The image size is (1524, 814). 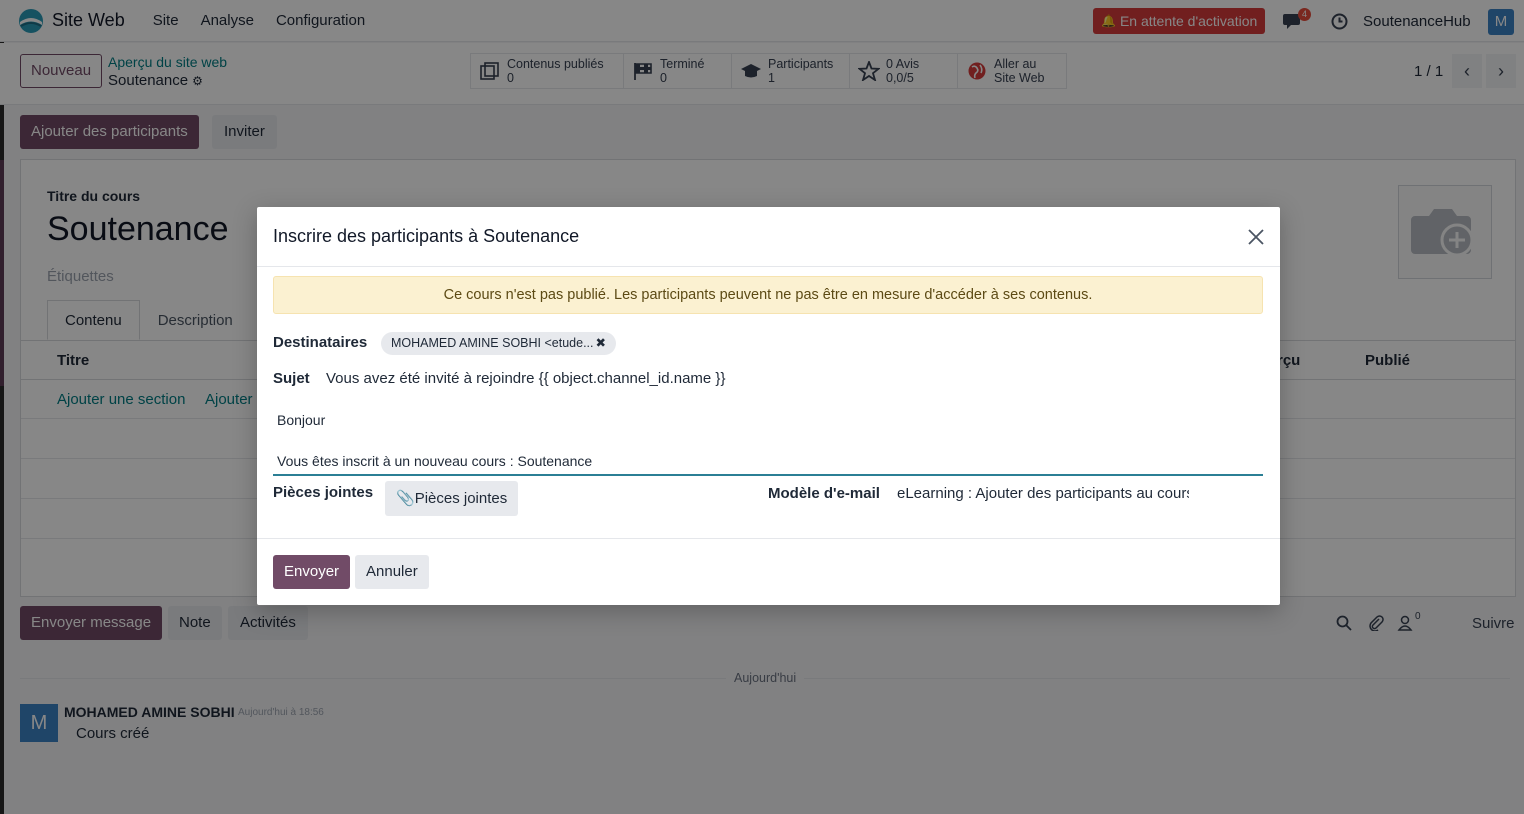 I want to click on cancel-button: Annuler, so click(x=392, y=572).